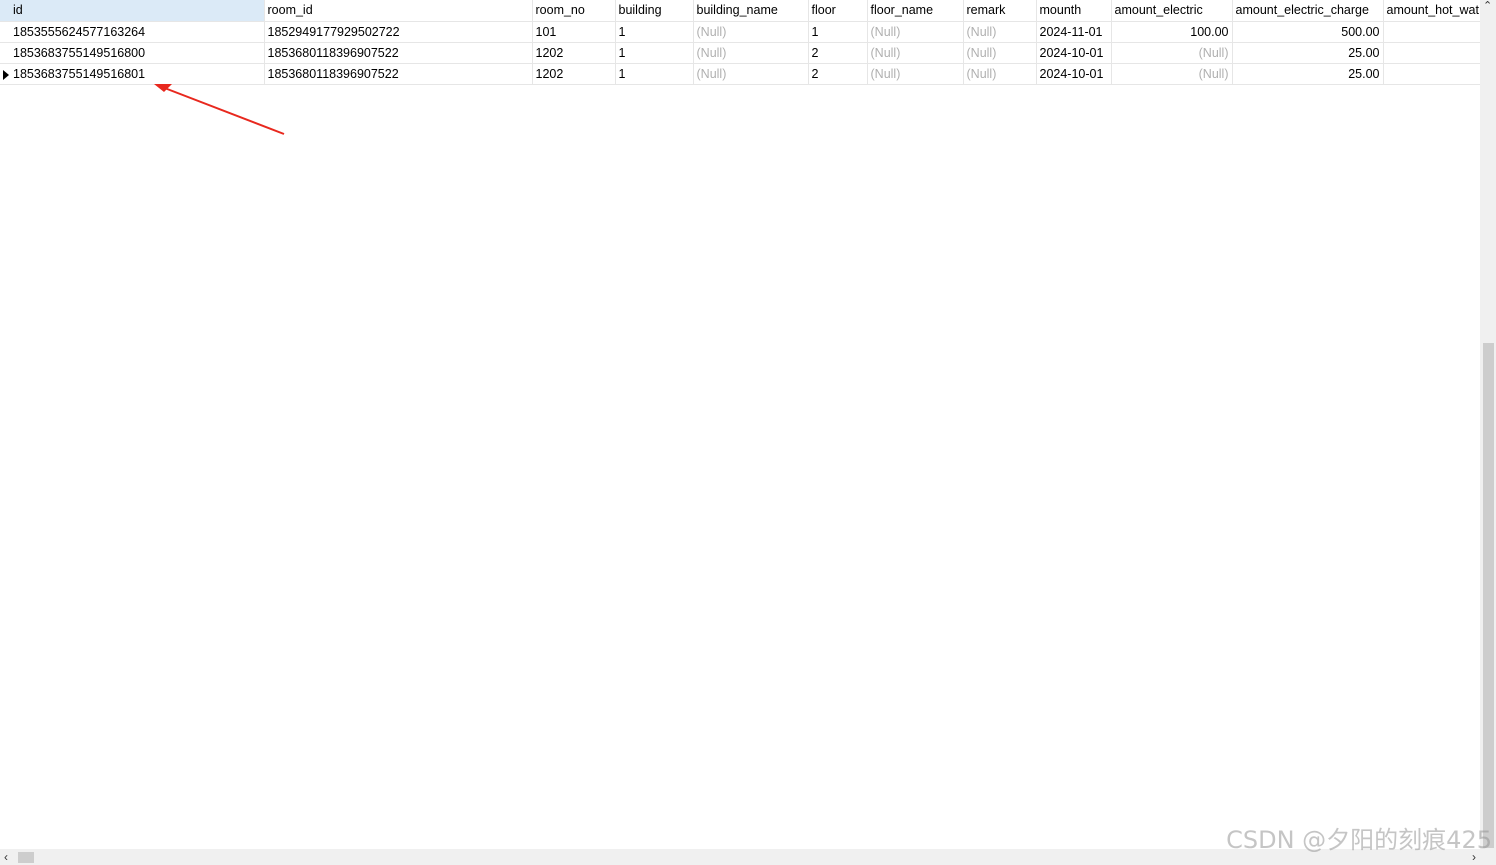 This screenshot has width=1496, height=865. Describe the element at coordinates (838, 11) in the screenshot. I see `col-header-floor: floor` at that location.